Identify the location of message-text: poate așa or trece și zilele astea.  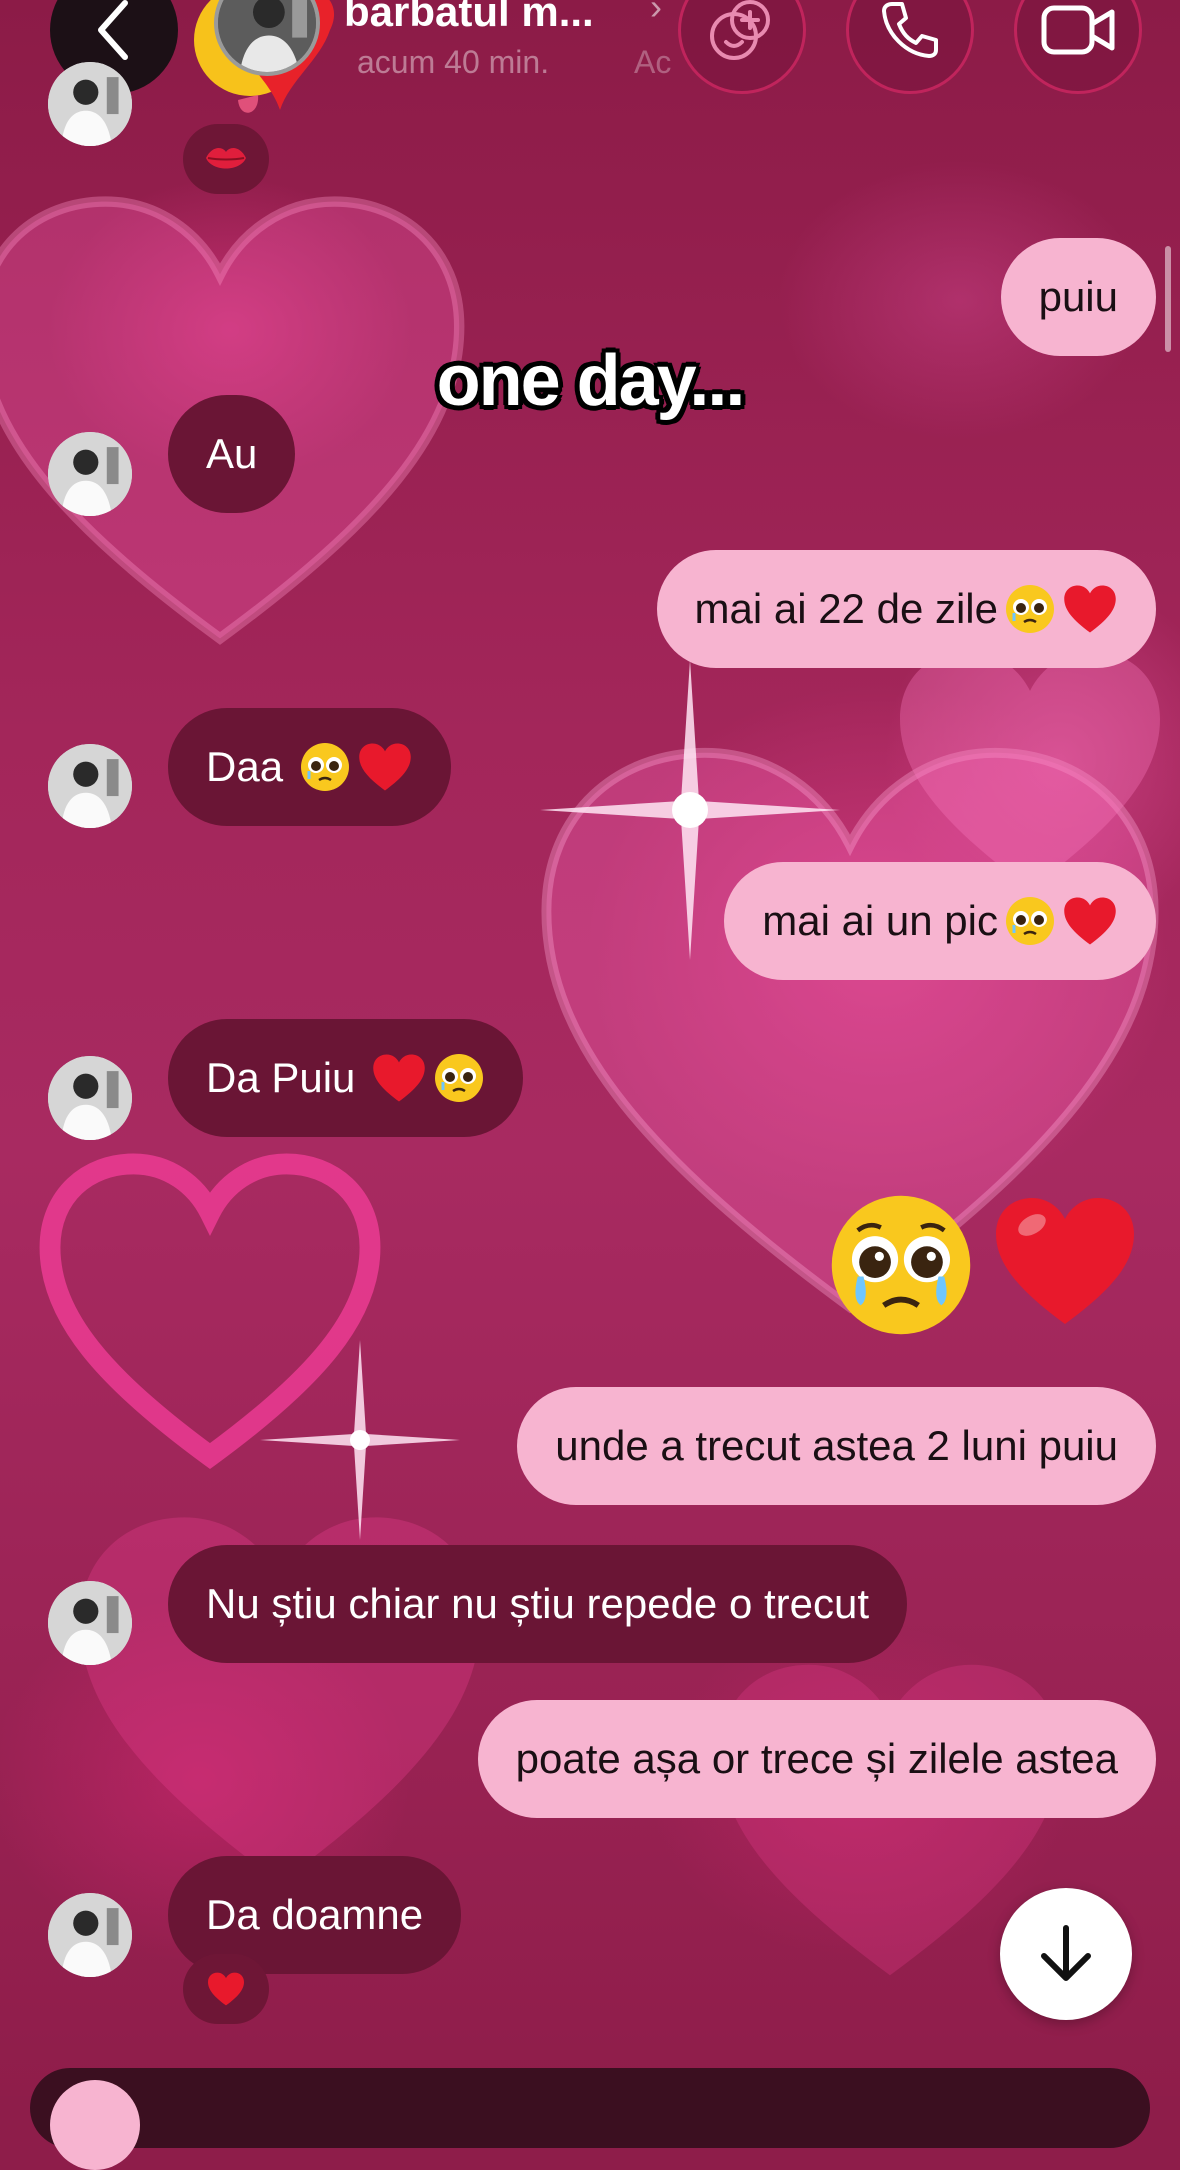
(816, 1758).